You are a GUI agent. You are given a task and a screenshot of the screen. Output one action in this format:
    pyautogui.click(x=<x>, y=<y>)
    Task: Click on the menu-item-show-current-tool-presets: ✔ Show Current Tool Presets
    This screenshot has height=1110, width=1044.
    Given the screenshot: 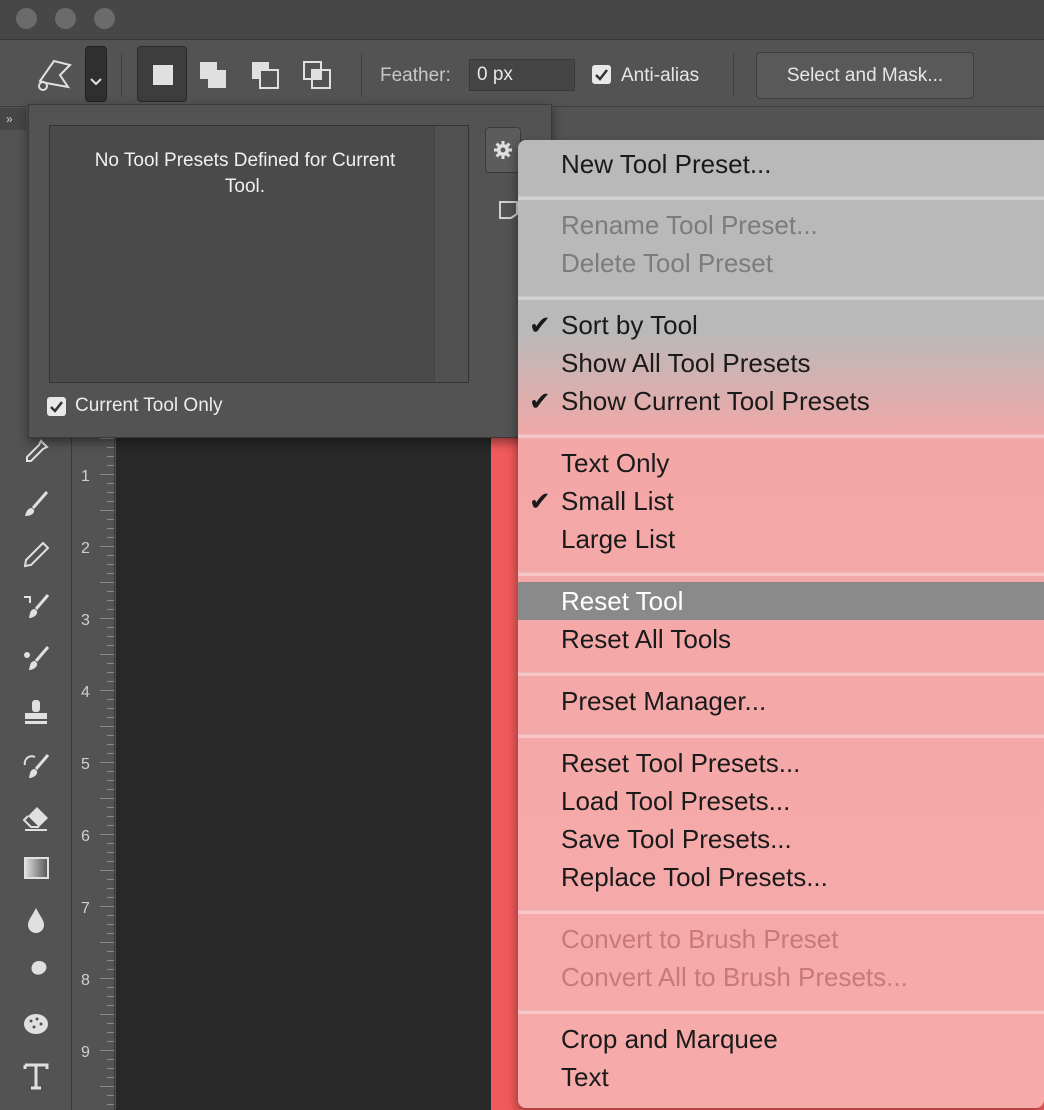 What is the action you would take?
    pyautogui.click(x=781, y=401)
    